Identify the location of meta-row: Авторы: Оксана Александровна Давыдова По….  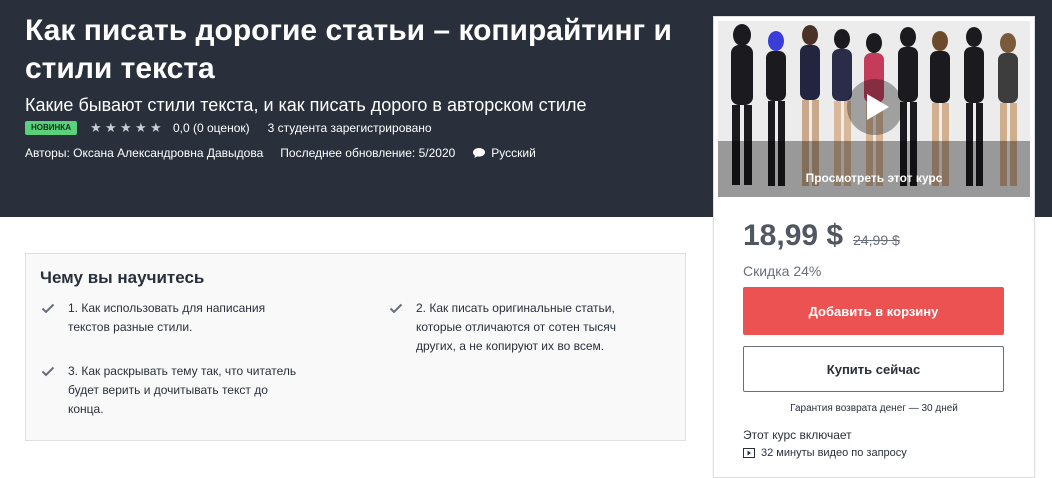
(280, 153).